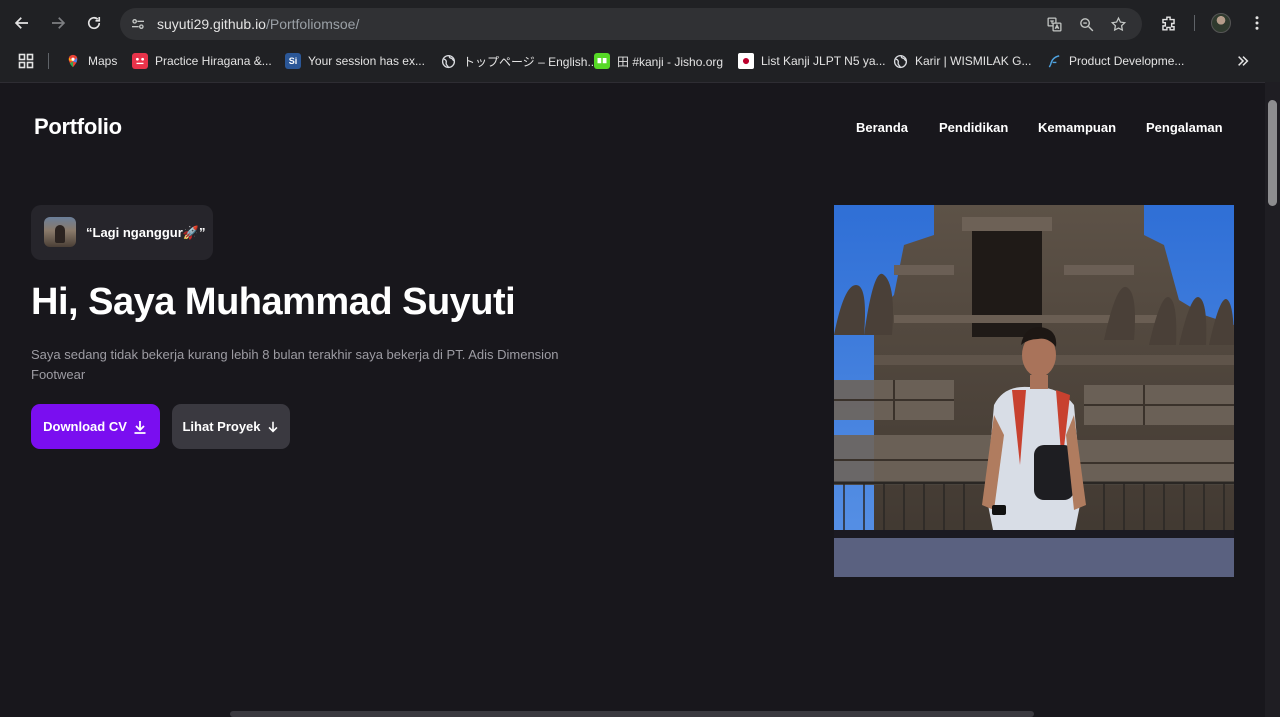 Image resolution: width=1280 pixels, height=717 pixels. Describe the element at coordinates (670, 61) in the screenshot. I see `bookmark-label: 田 #kanji - Jisho.org` at that location.